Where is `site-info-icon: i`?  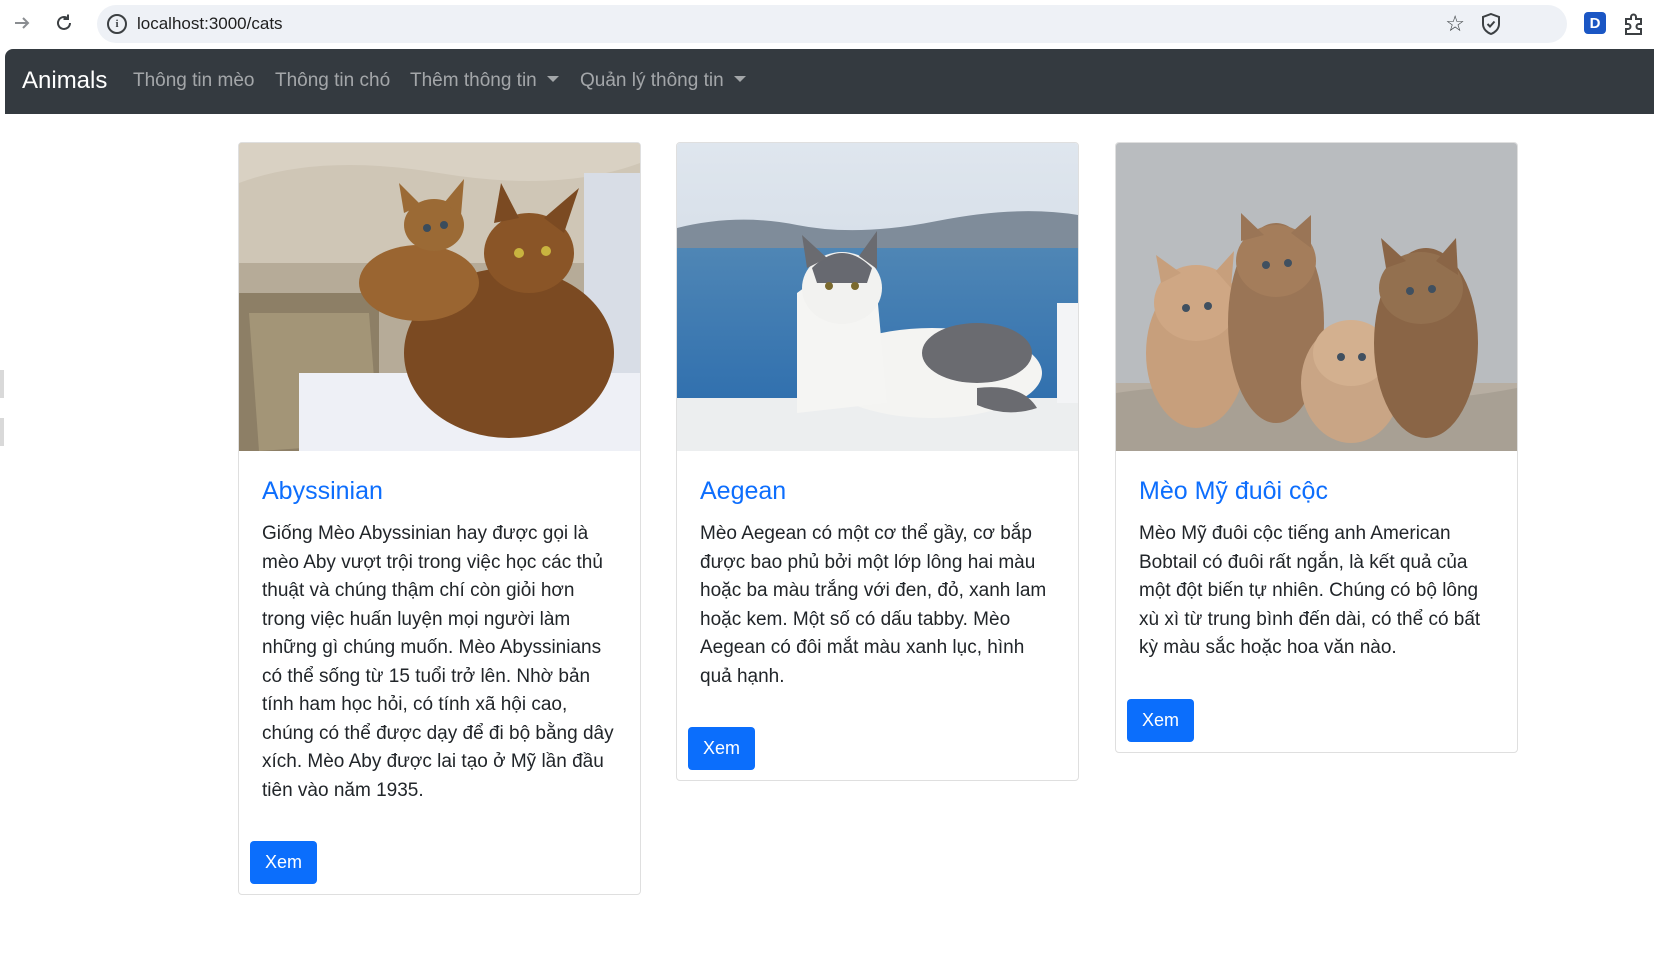
site-info-icon: i is located at coordinates (117, 24).